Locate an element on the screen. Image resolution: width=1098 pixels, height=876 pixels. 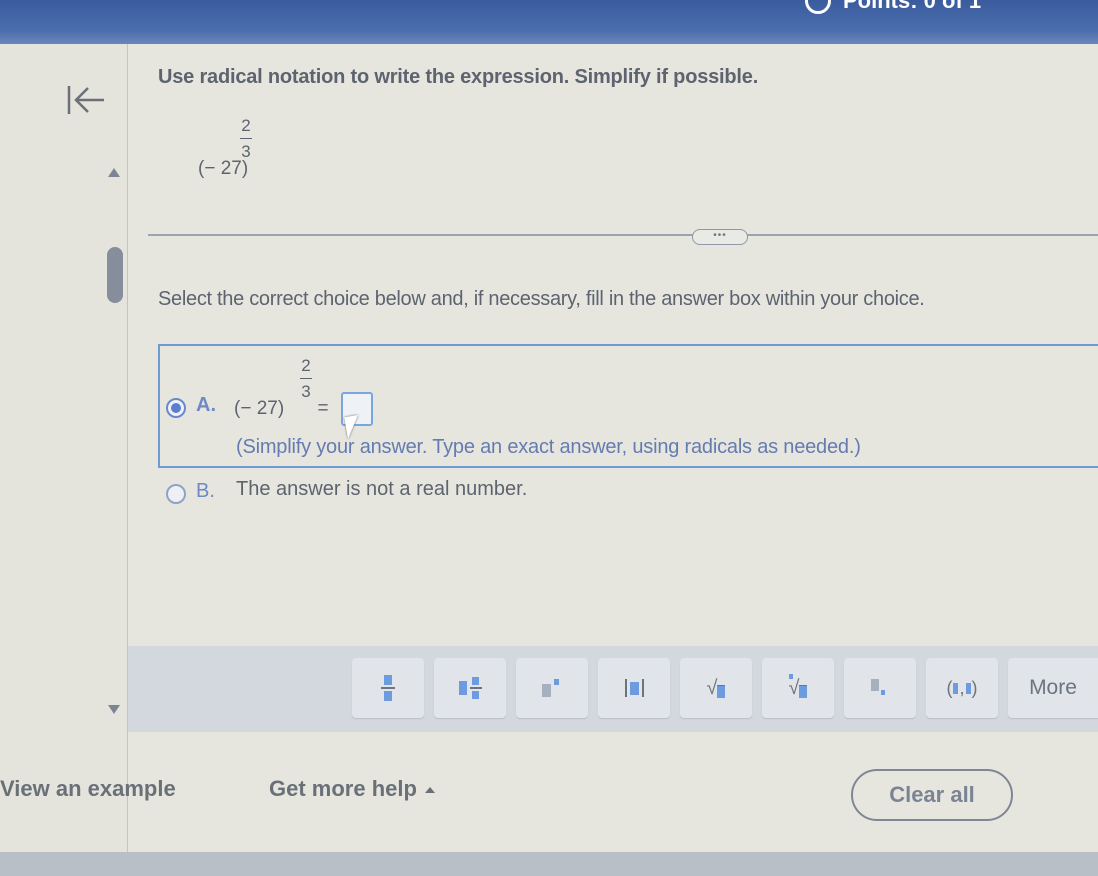
choice-a-exponent: 2 3 is located at coordinates (306, 378).